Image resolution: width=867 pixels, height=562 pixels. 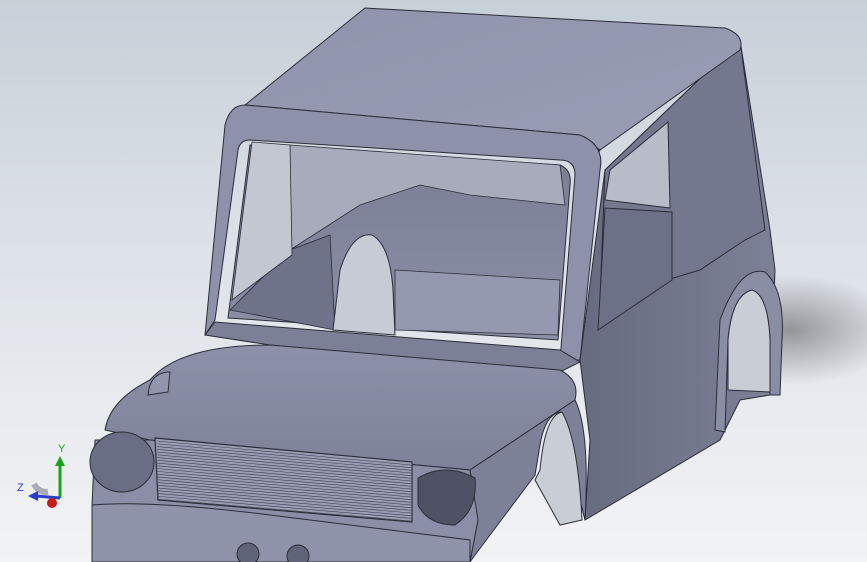 I want to click on fog-lamp-left, so click(x=248, y=552).